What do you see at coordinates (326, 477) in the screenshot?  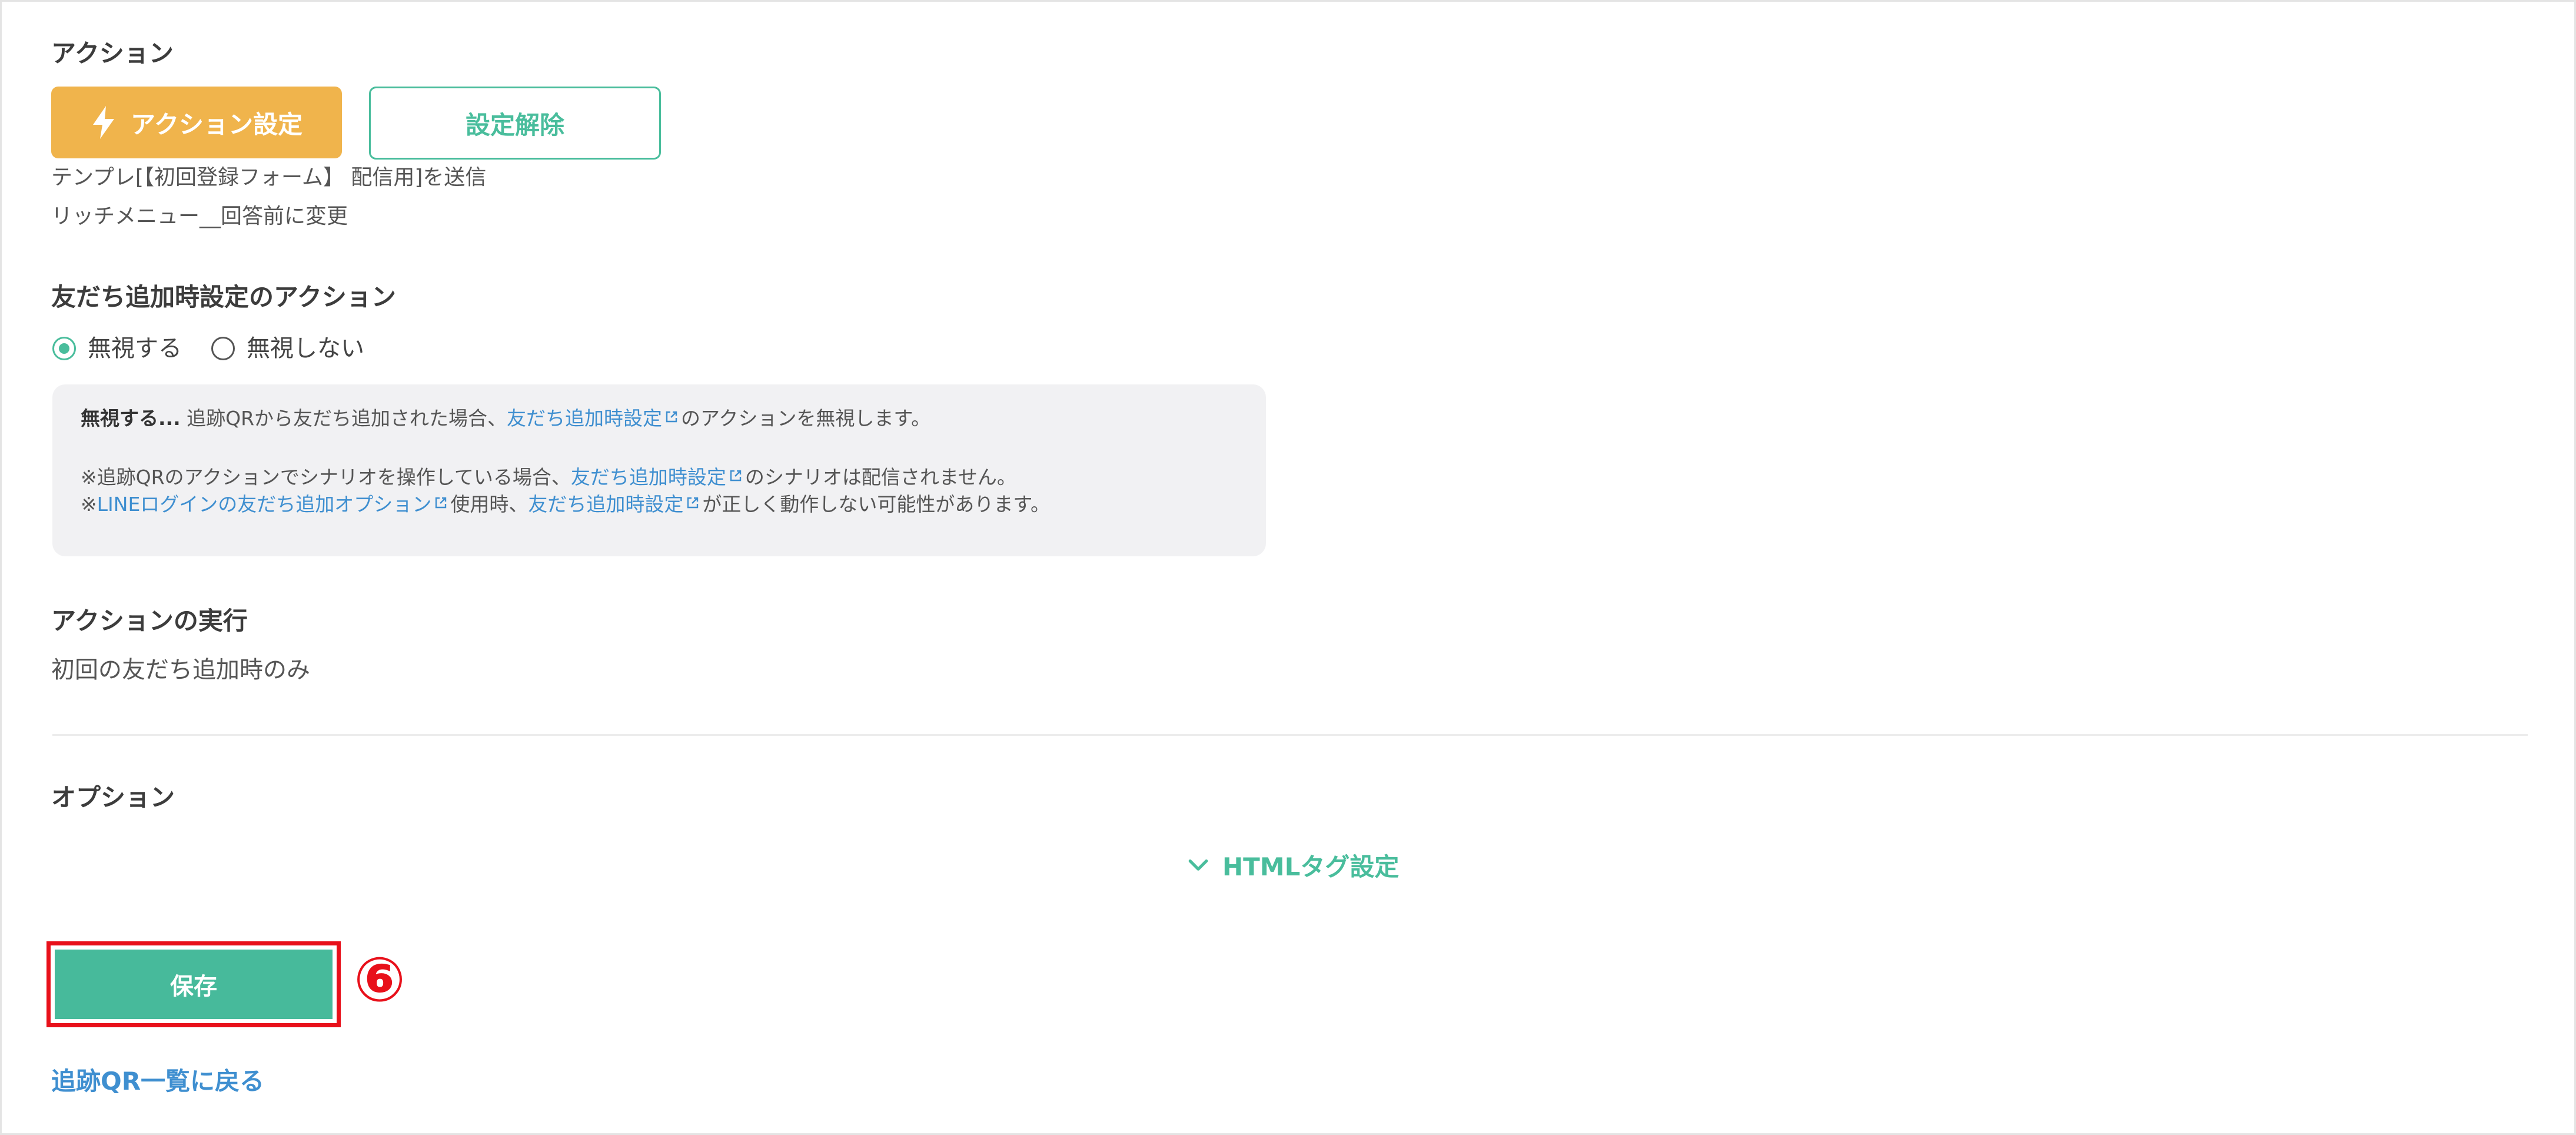 I see `note-text: ※追跡QRのアクションでシナリオを操作している場合、` at bounding box center [326, 477].